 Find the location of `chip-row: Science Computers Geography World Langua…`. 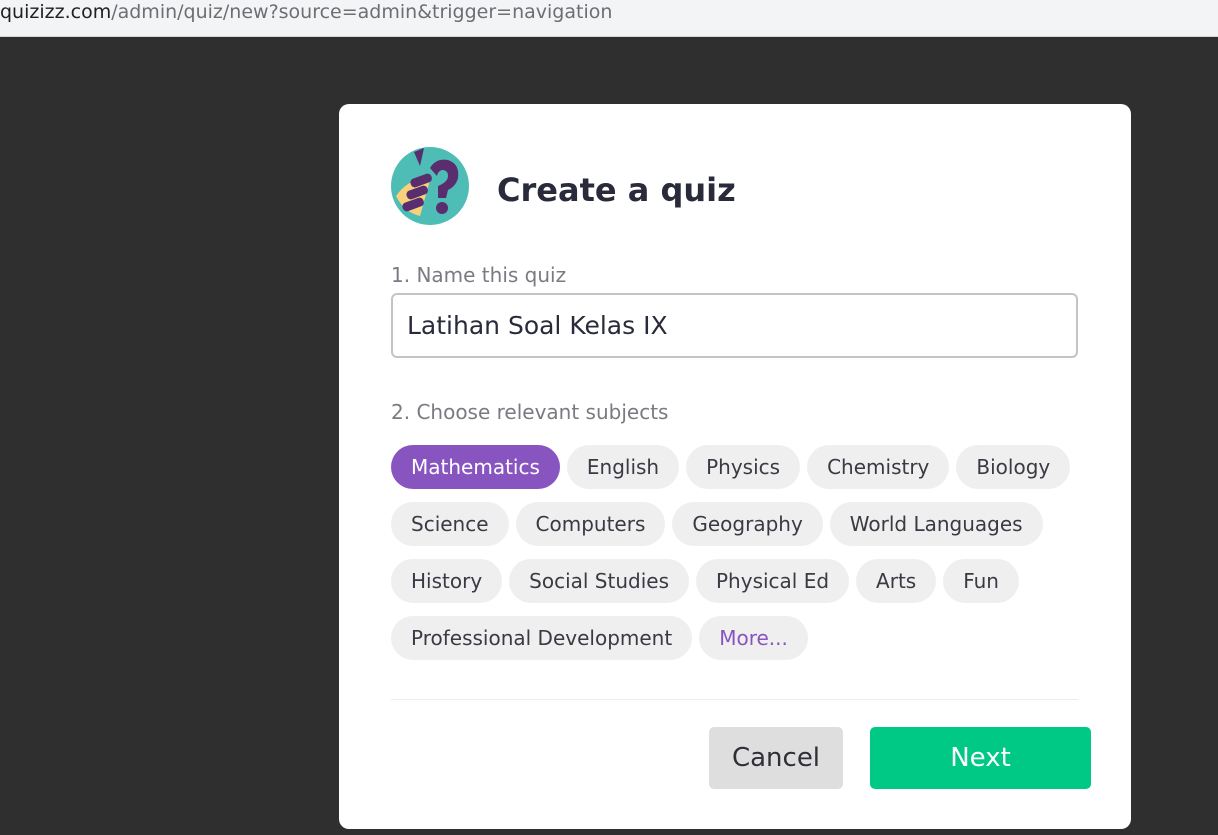

chip-row: Science Computers Geography World Langua… is located at coordinates (741, 524).